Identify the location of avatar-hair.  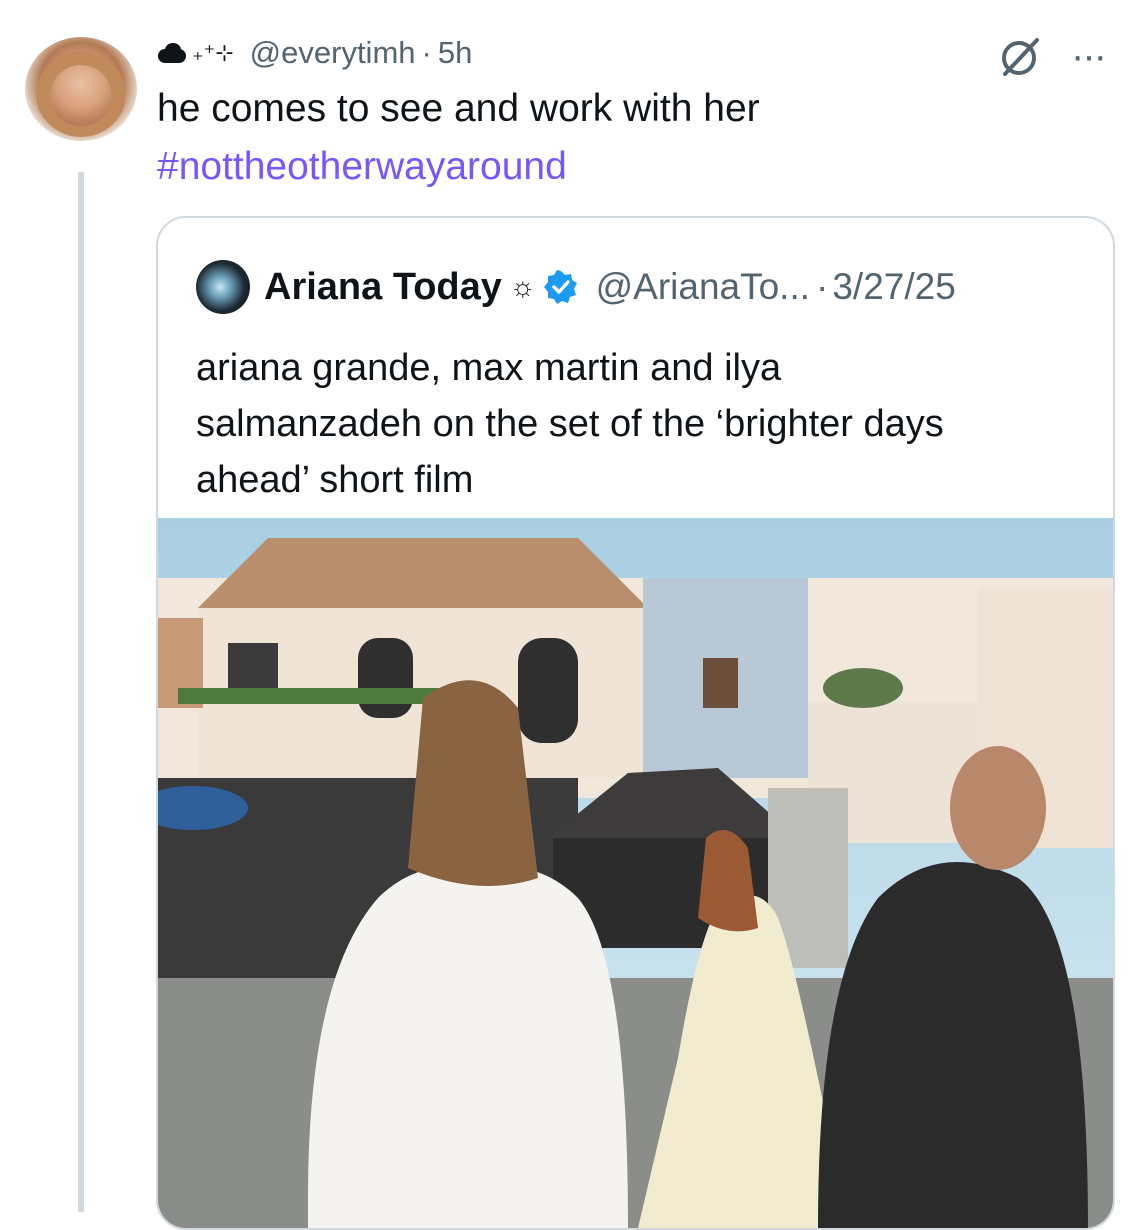
(81, 91).